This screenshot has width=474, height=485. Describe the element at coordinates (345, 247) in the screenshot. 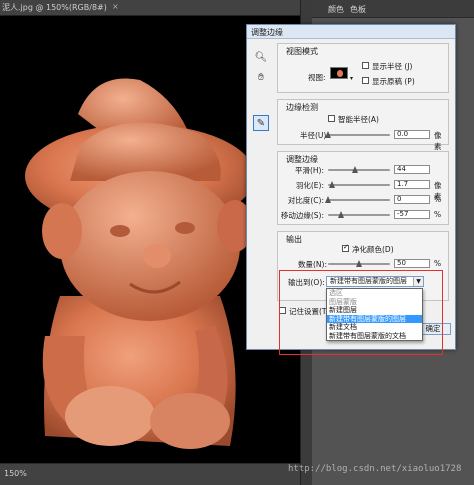

I see `decontaminate-checkbox` at that location.